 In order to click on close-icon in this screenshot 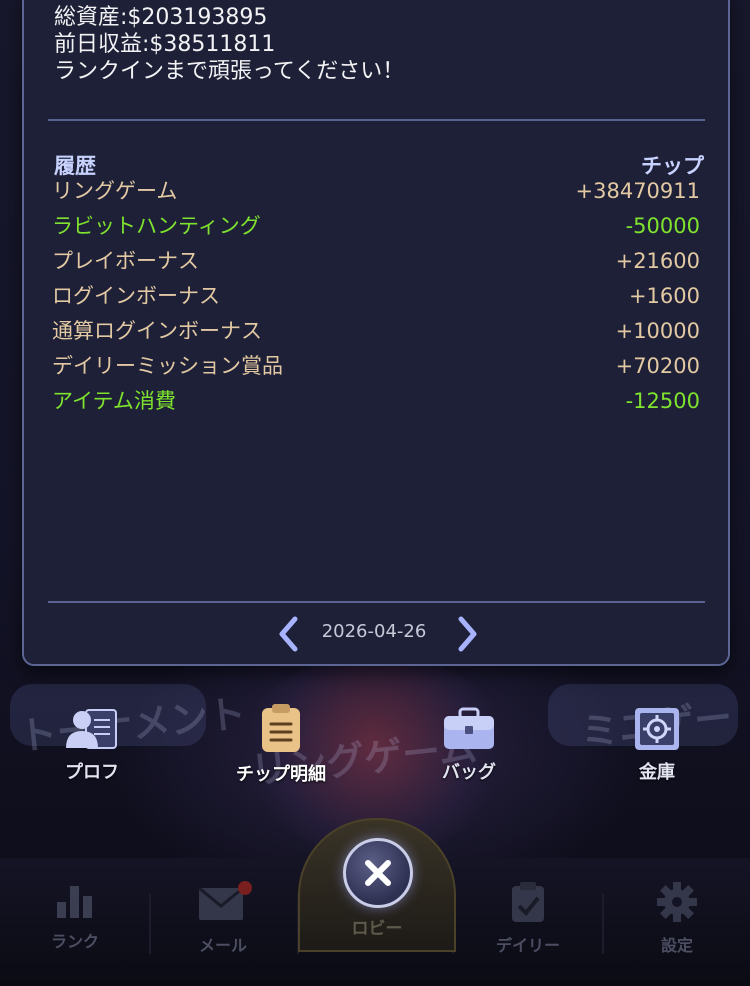, I will do `click(378, 873)`.